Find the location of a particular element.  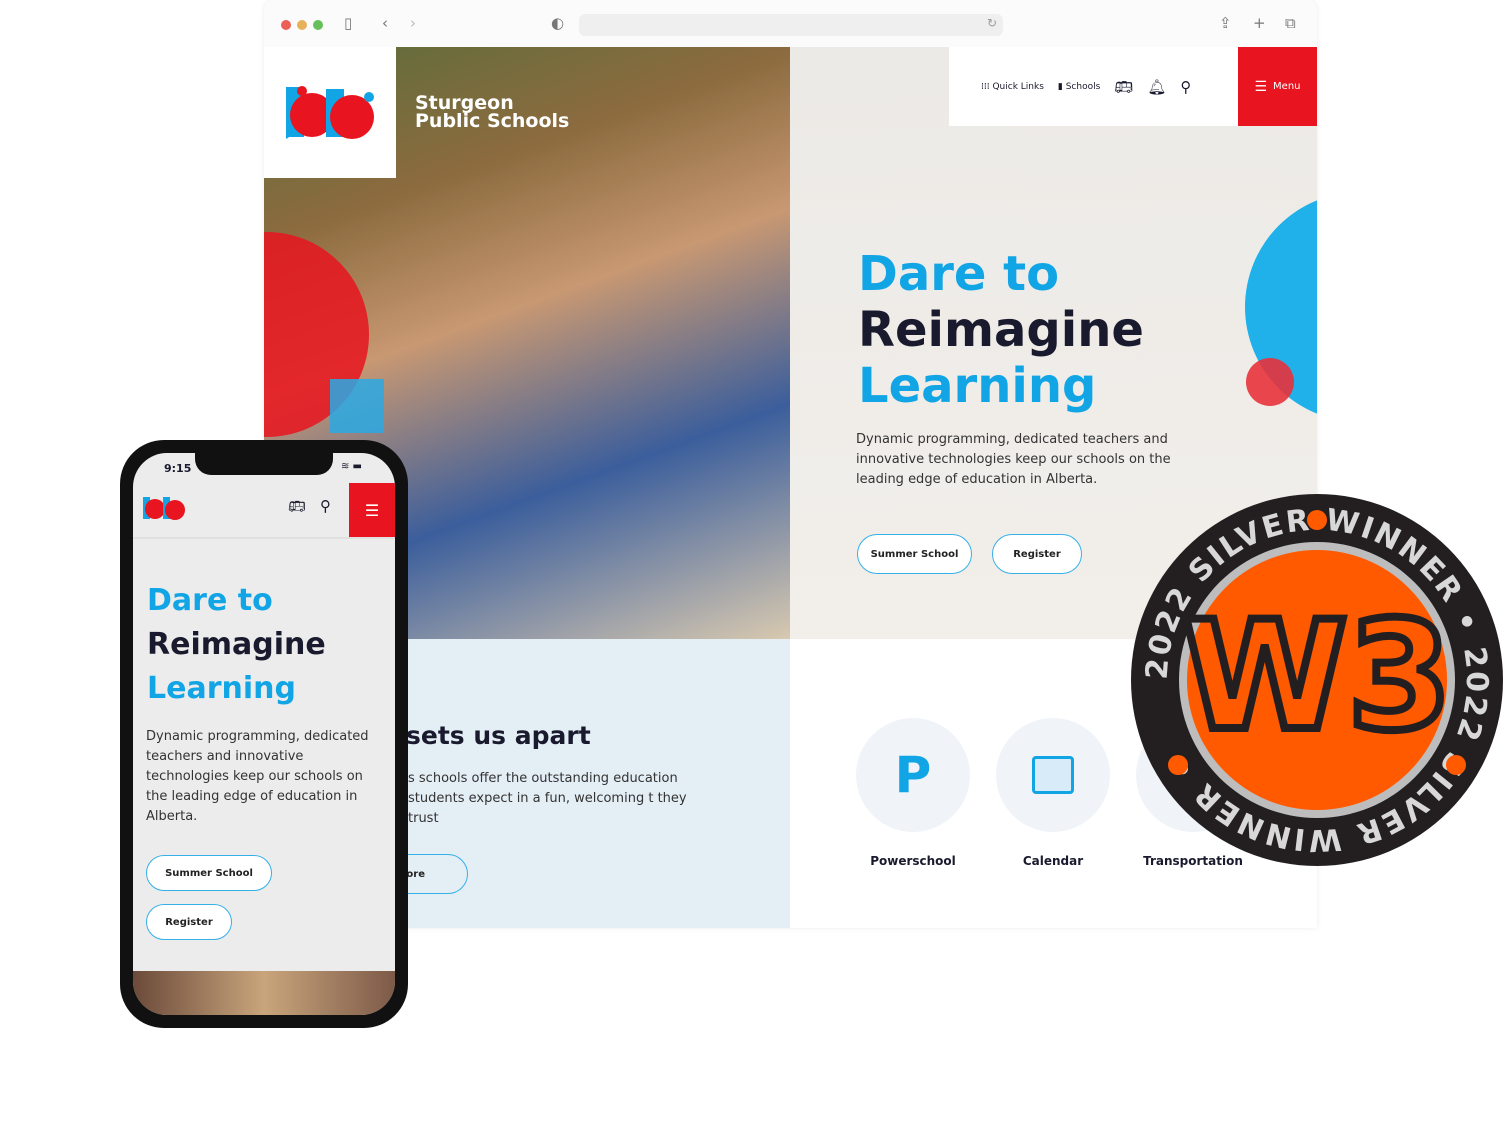

zoom-dot-icon is located at coordinates (318, 25).